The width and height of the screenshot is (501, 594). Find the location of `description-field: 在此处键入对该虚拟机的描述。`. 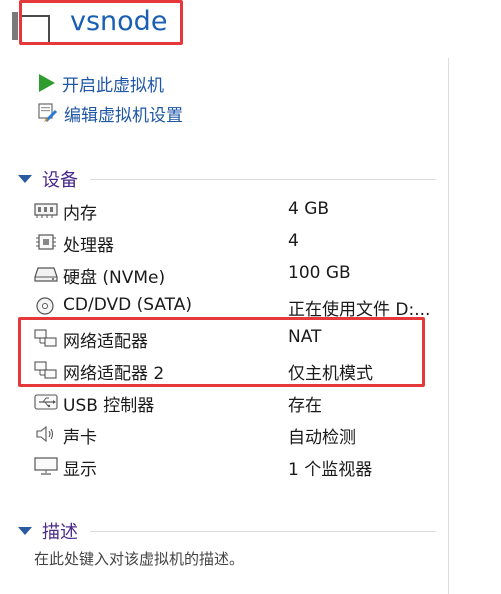

description-field: 在此处键入对该虚拟机的描述。 is located at coordinates (139, 558).